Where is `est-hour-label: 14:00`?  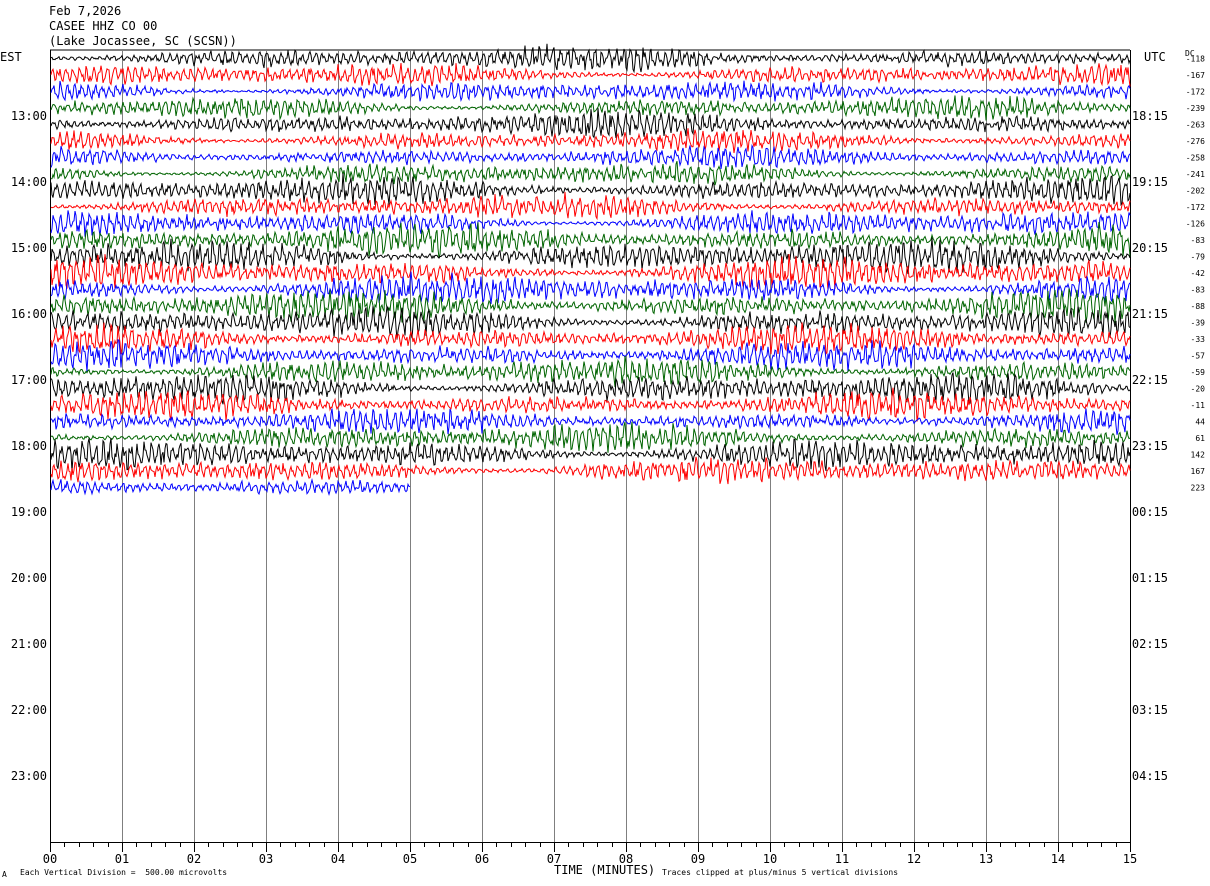
est-hour-label: 14:00 is located at coordinates (29, 182).